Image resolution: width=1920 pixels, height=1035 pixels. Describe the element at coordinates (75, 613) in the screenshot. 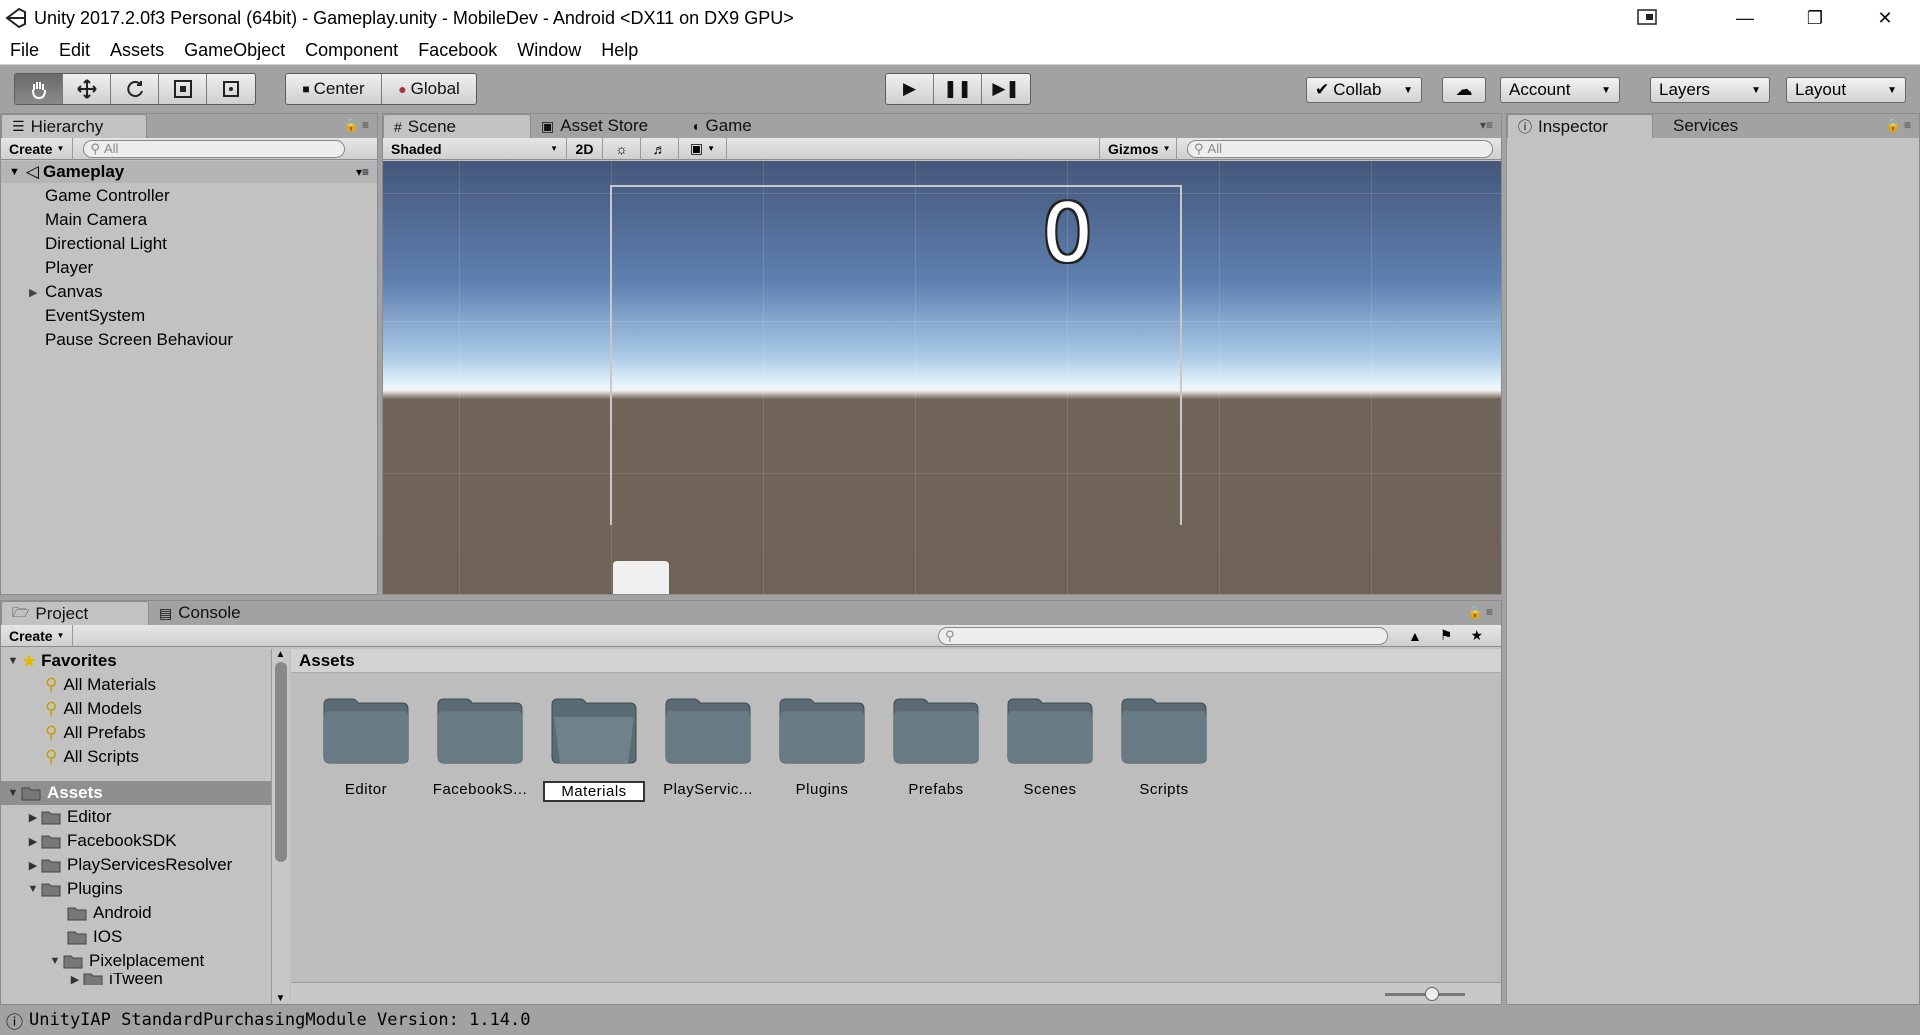

I see `tab-project: 🗁 Project` at that location.